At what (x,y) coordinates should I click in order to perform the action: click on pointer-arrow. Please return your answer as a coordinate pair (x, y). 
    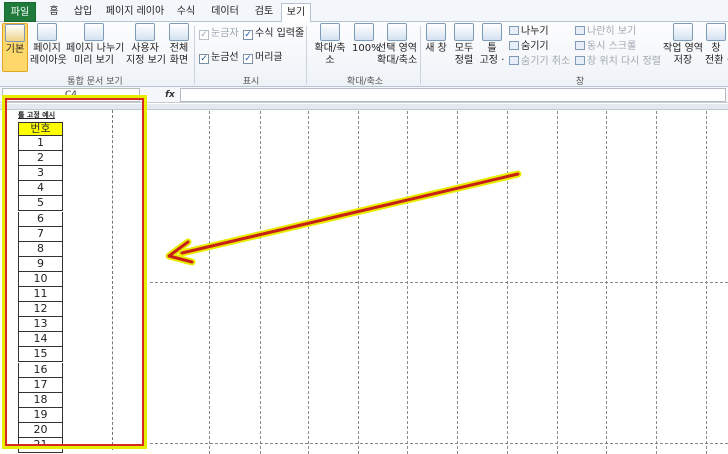
    Looking at the image, I should click on (343, 218).